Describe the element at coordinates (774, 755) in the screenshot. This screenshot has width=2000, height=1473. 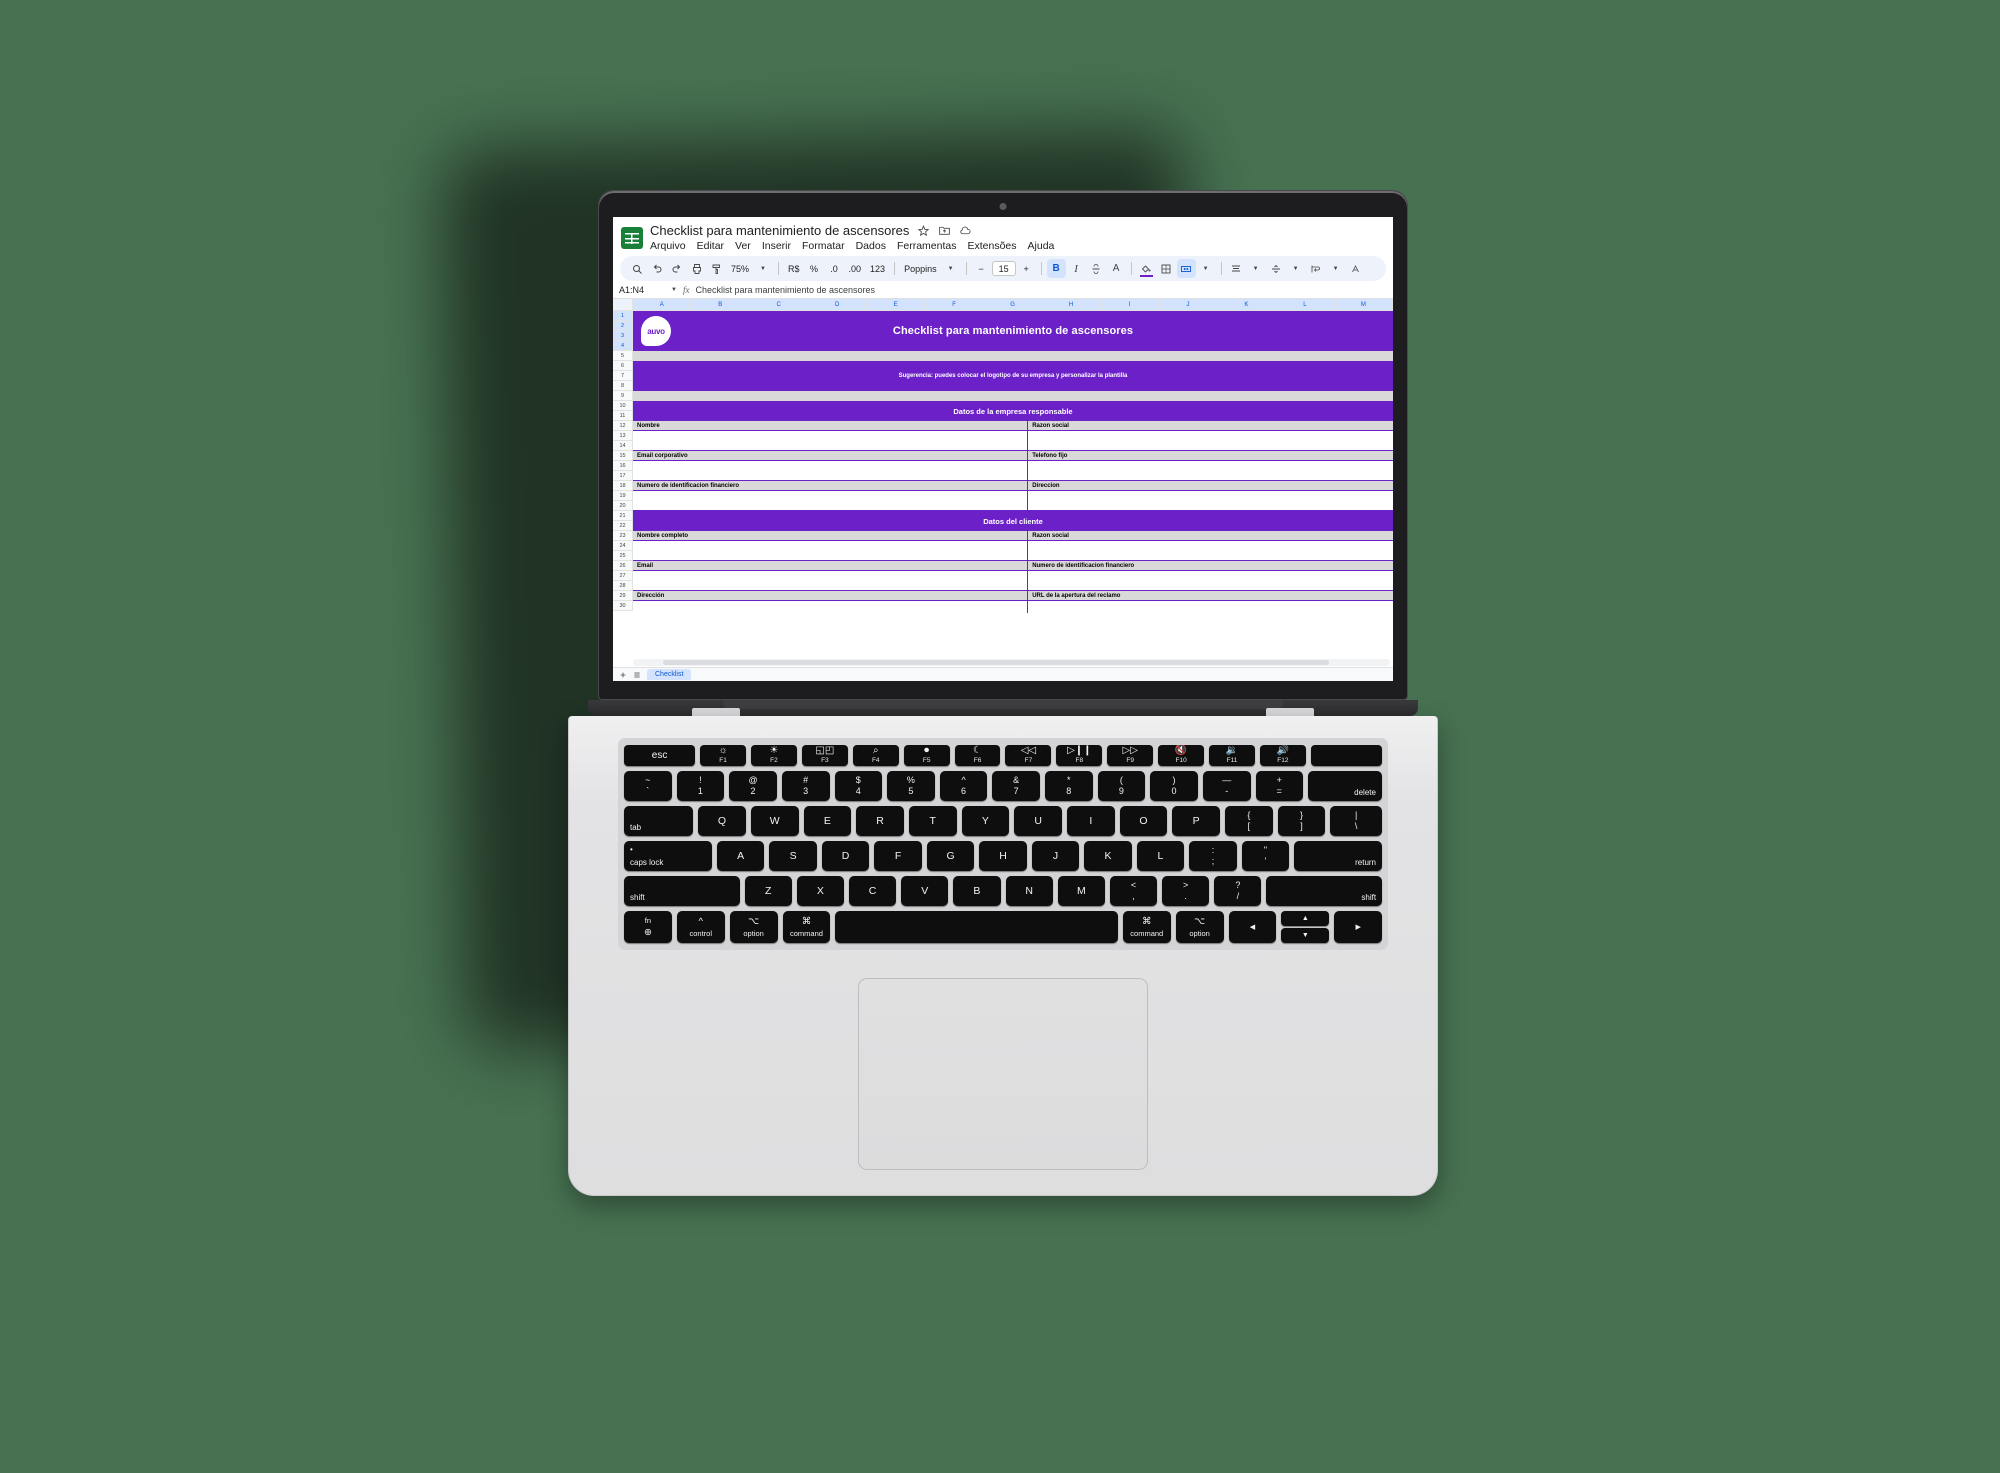
I see `key-f2: ☀ F2` at that location.